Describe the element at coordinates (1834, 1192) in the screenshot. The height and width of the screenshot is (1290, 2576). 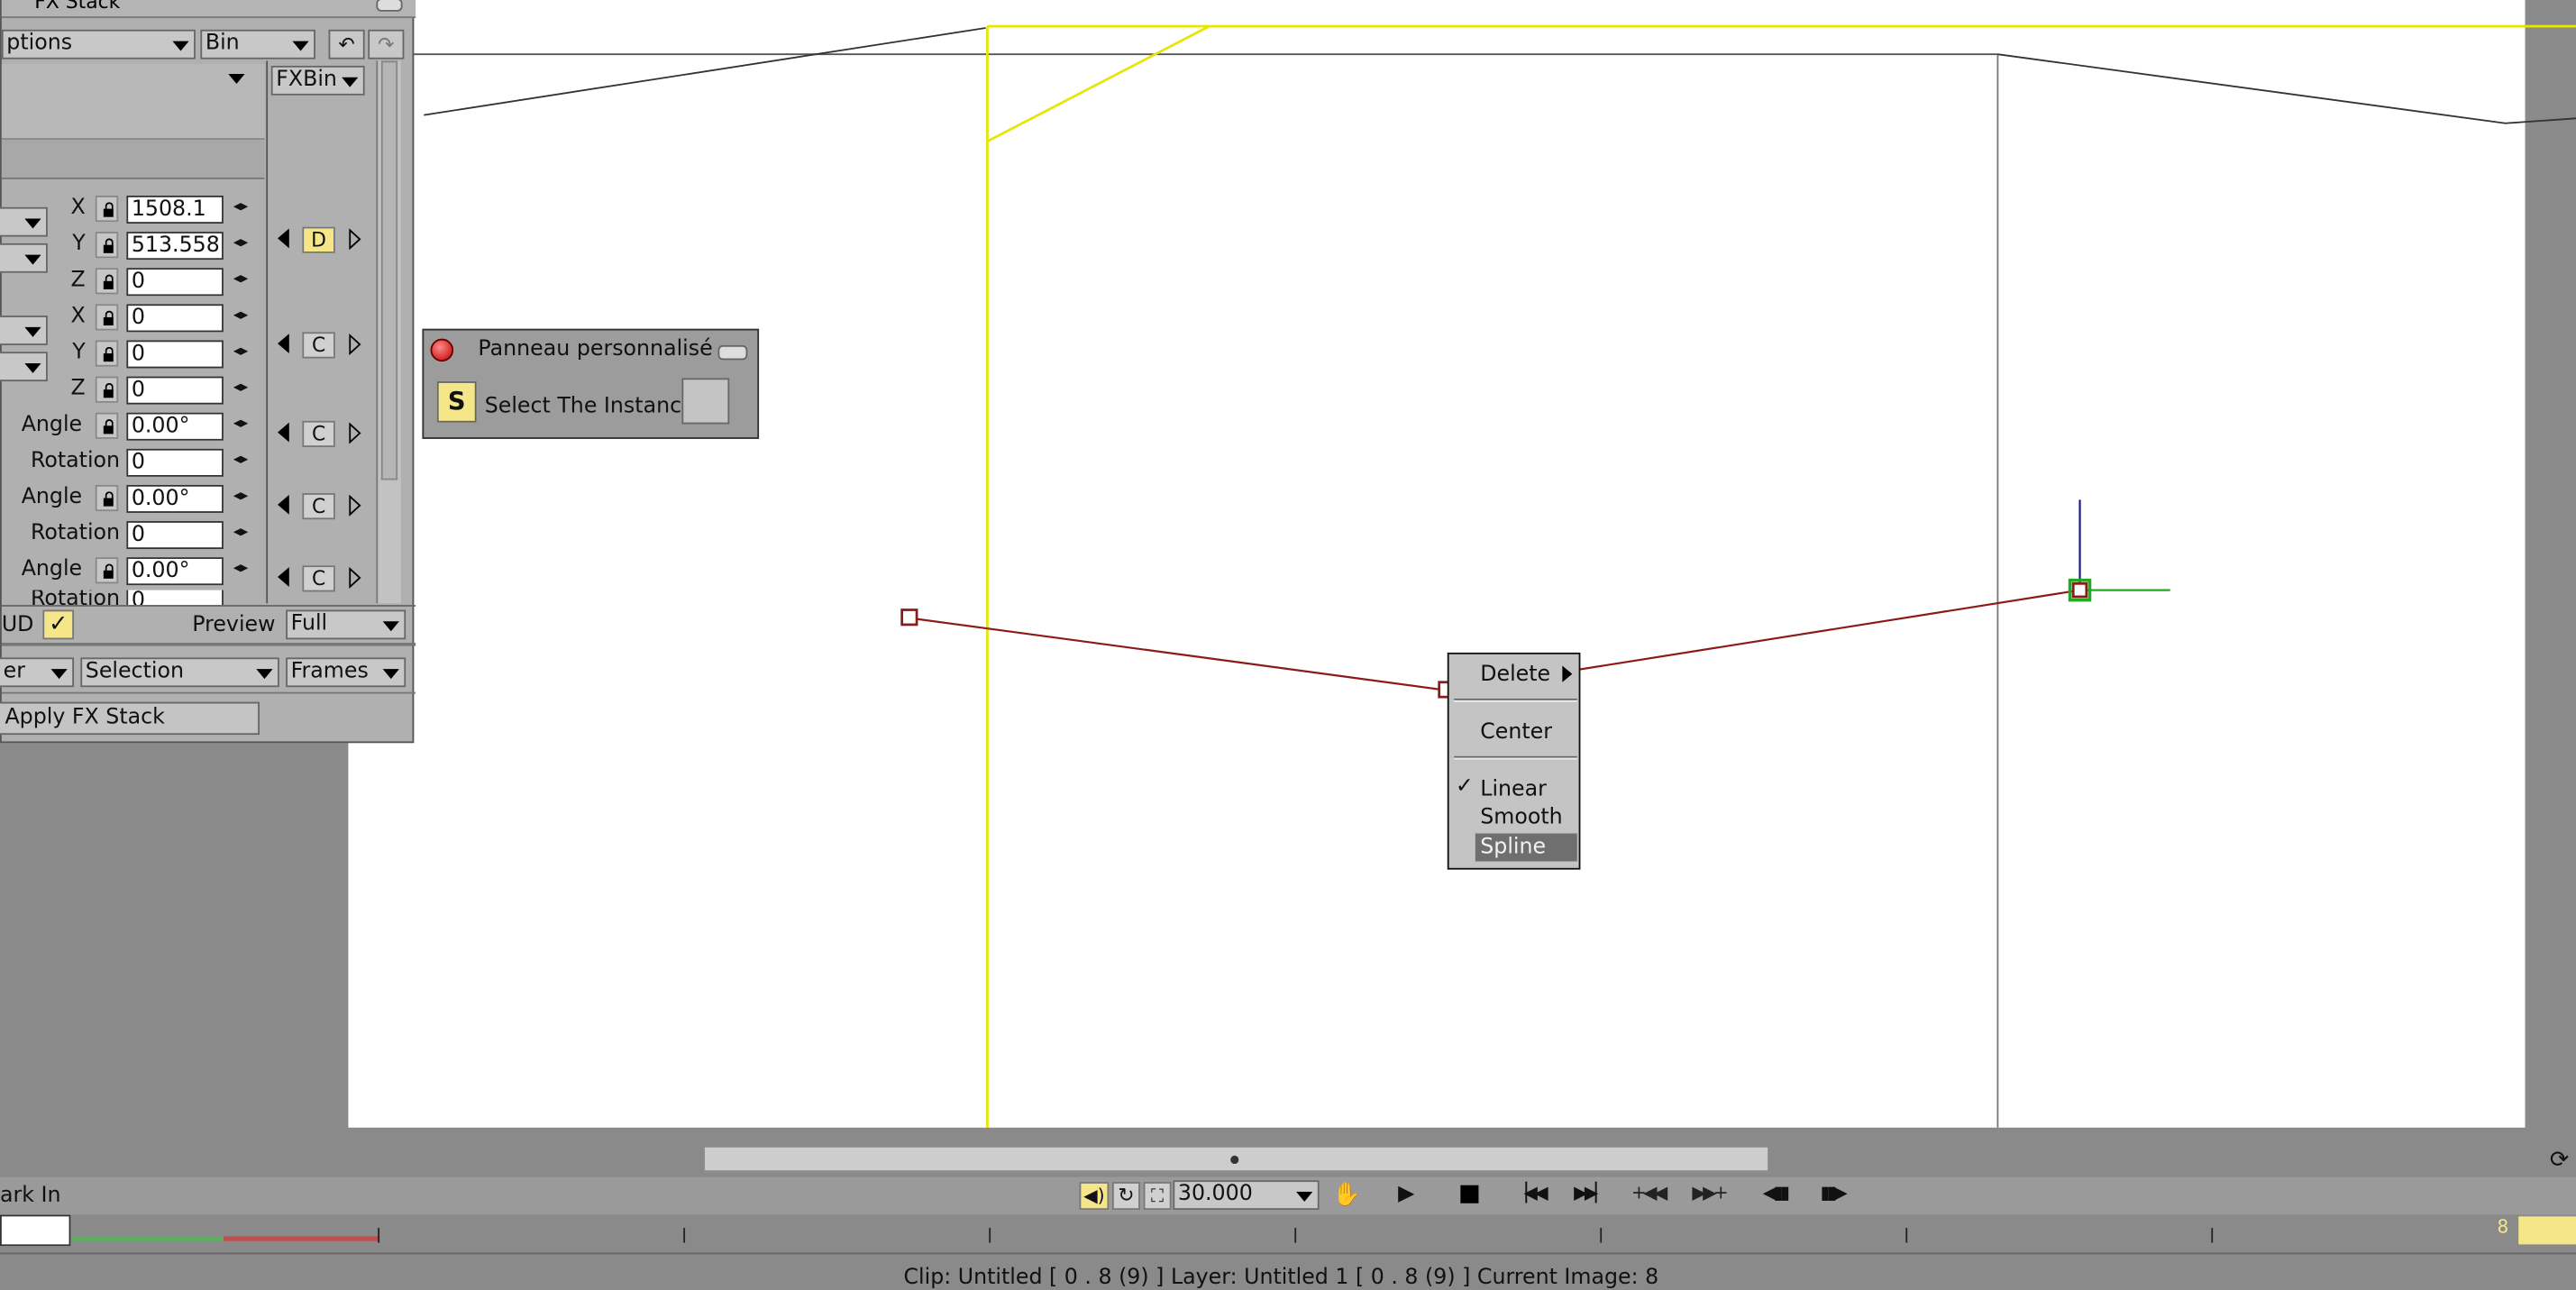
I see `step-forward-icon: ▮▮▶` at that location.